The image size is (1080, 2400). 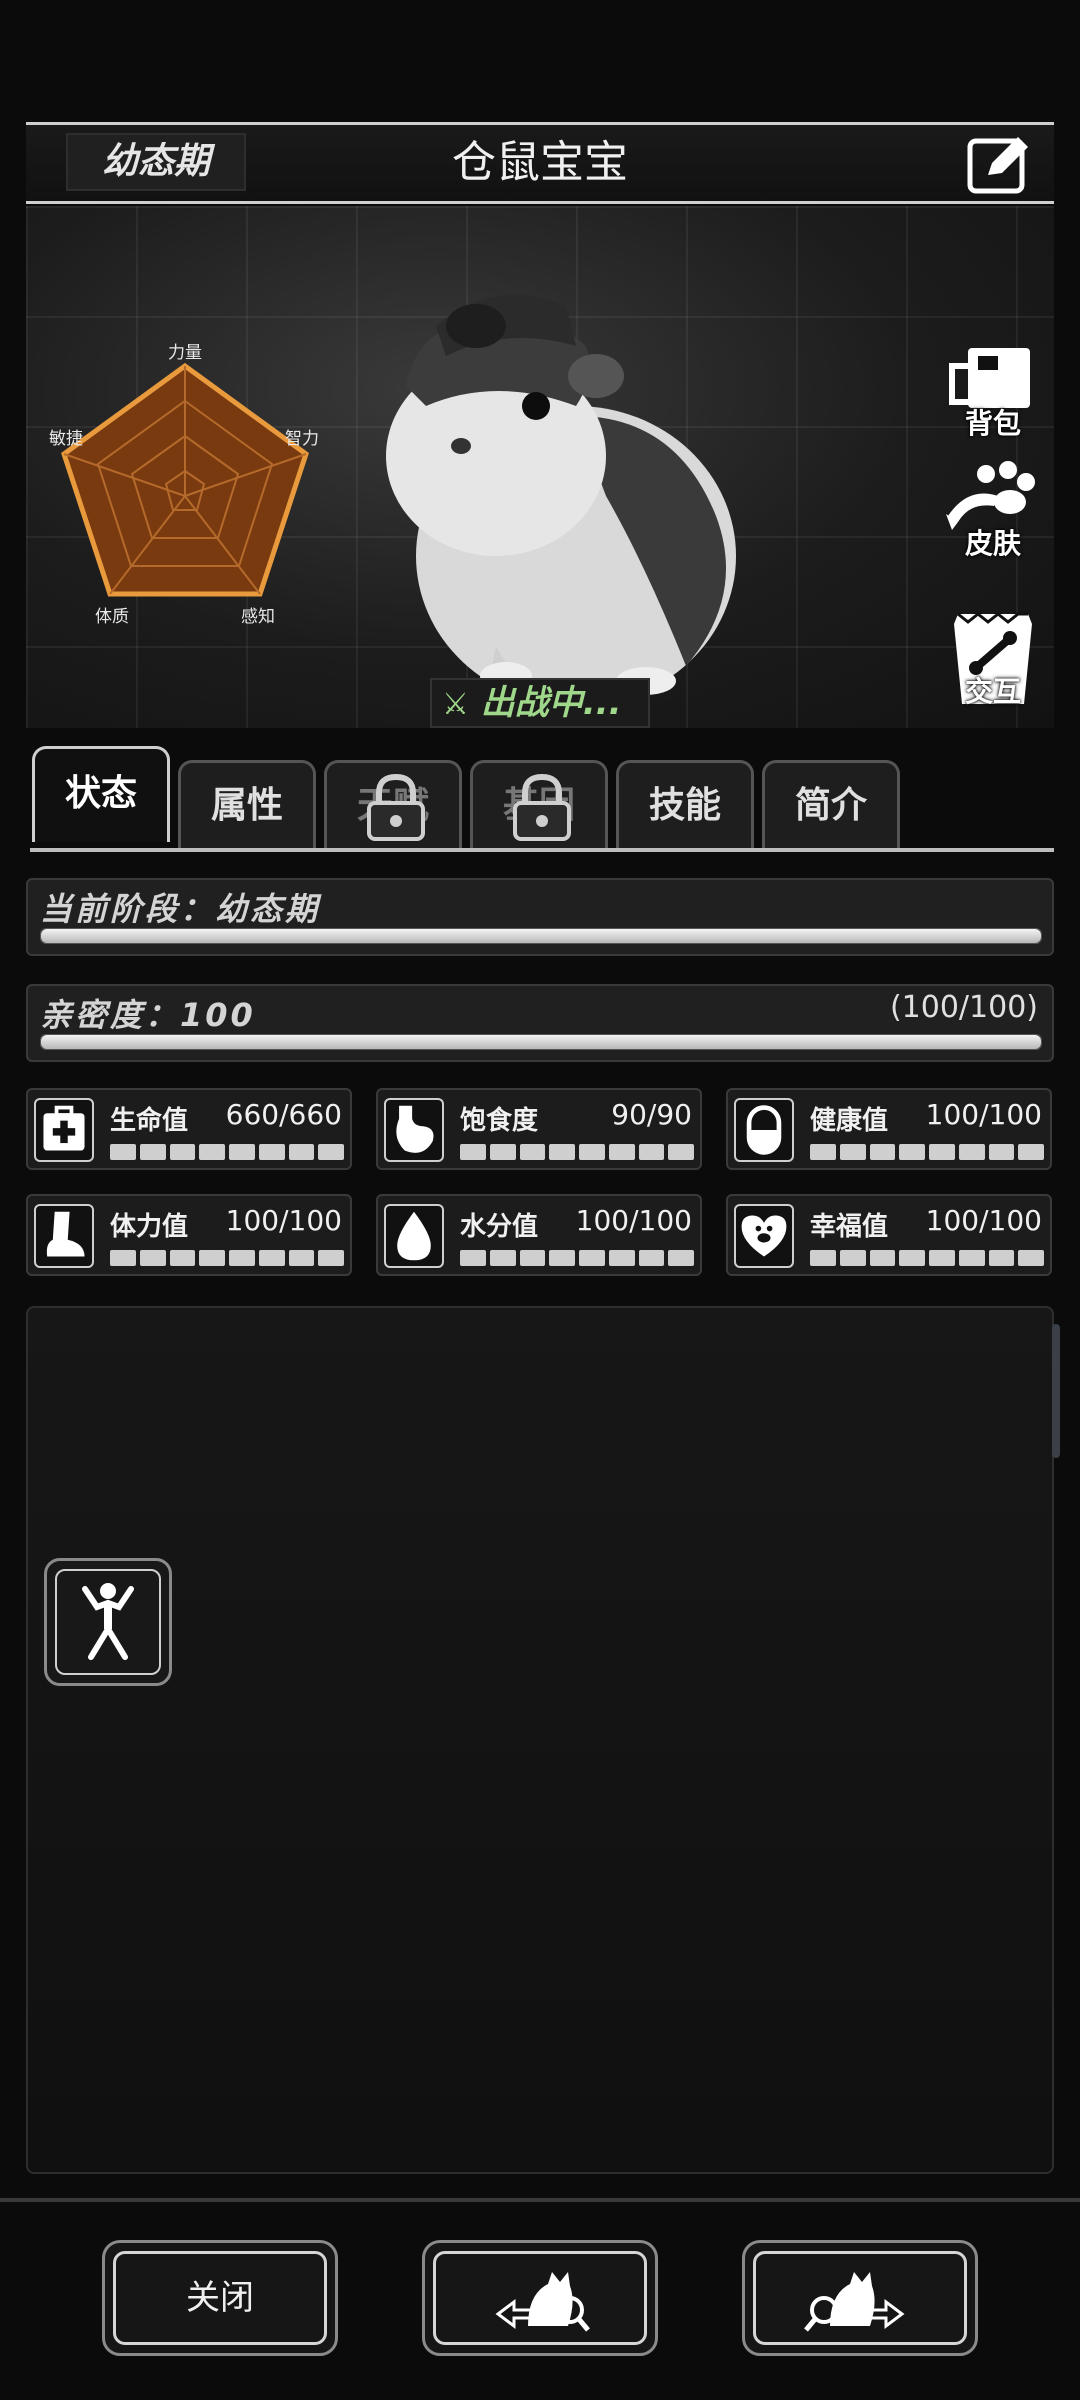 I want to click on stat-name: 生命值, so click(x=149, y=1121).